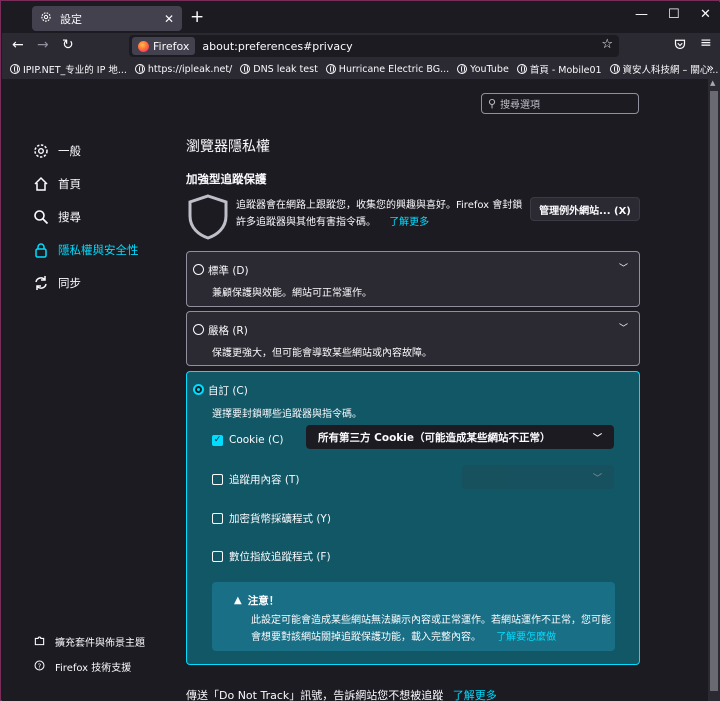 The image size is (720, 701). What do you see at coordinates (71, 19) in the screenshot?
I see `tab-title: 設定` at bounding box center [71, 19].